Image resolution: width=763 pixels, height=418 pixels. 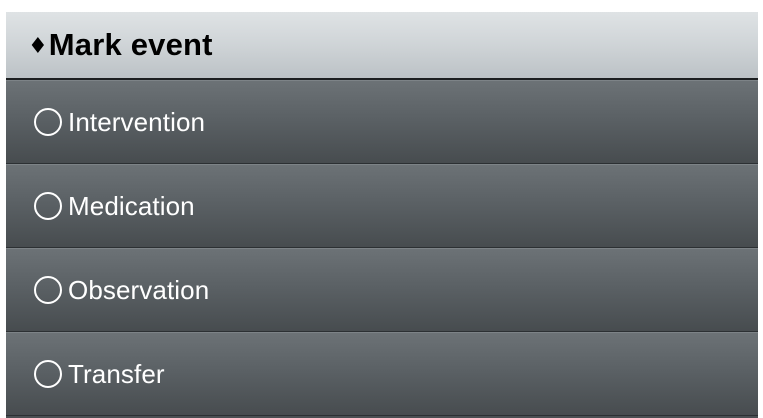 What do you see at coordinates (139, 289) in the screenshot?
I see `option-label: Observation` at bounding box center [139, 289].